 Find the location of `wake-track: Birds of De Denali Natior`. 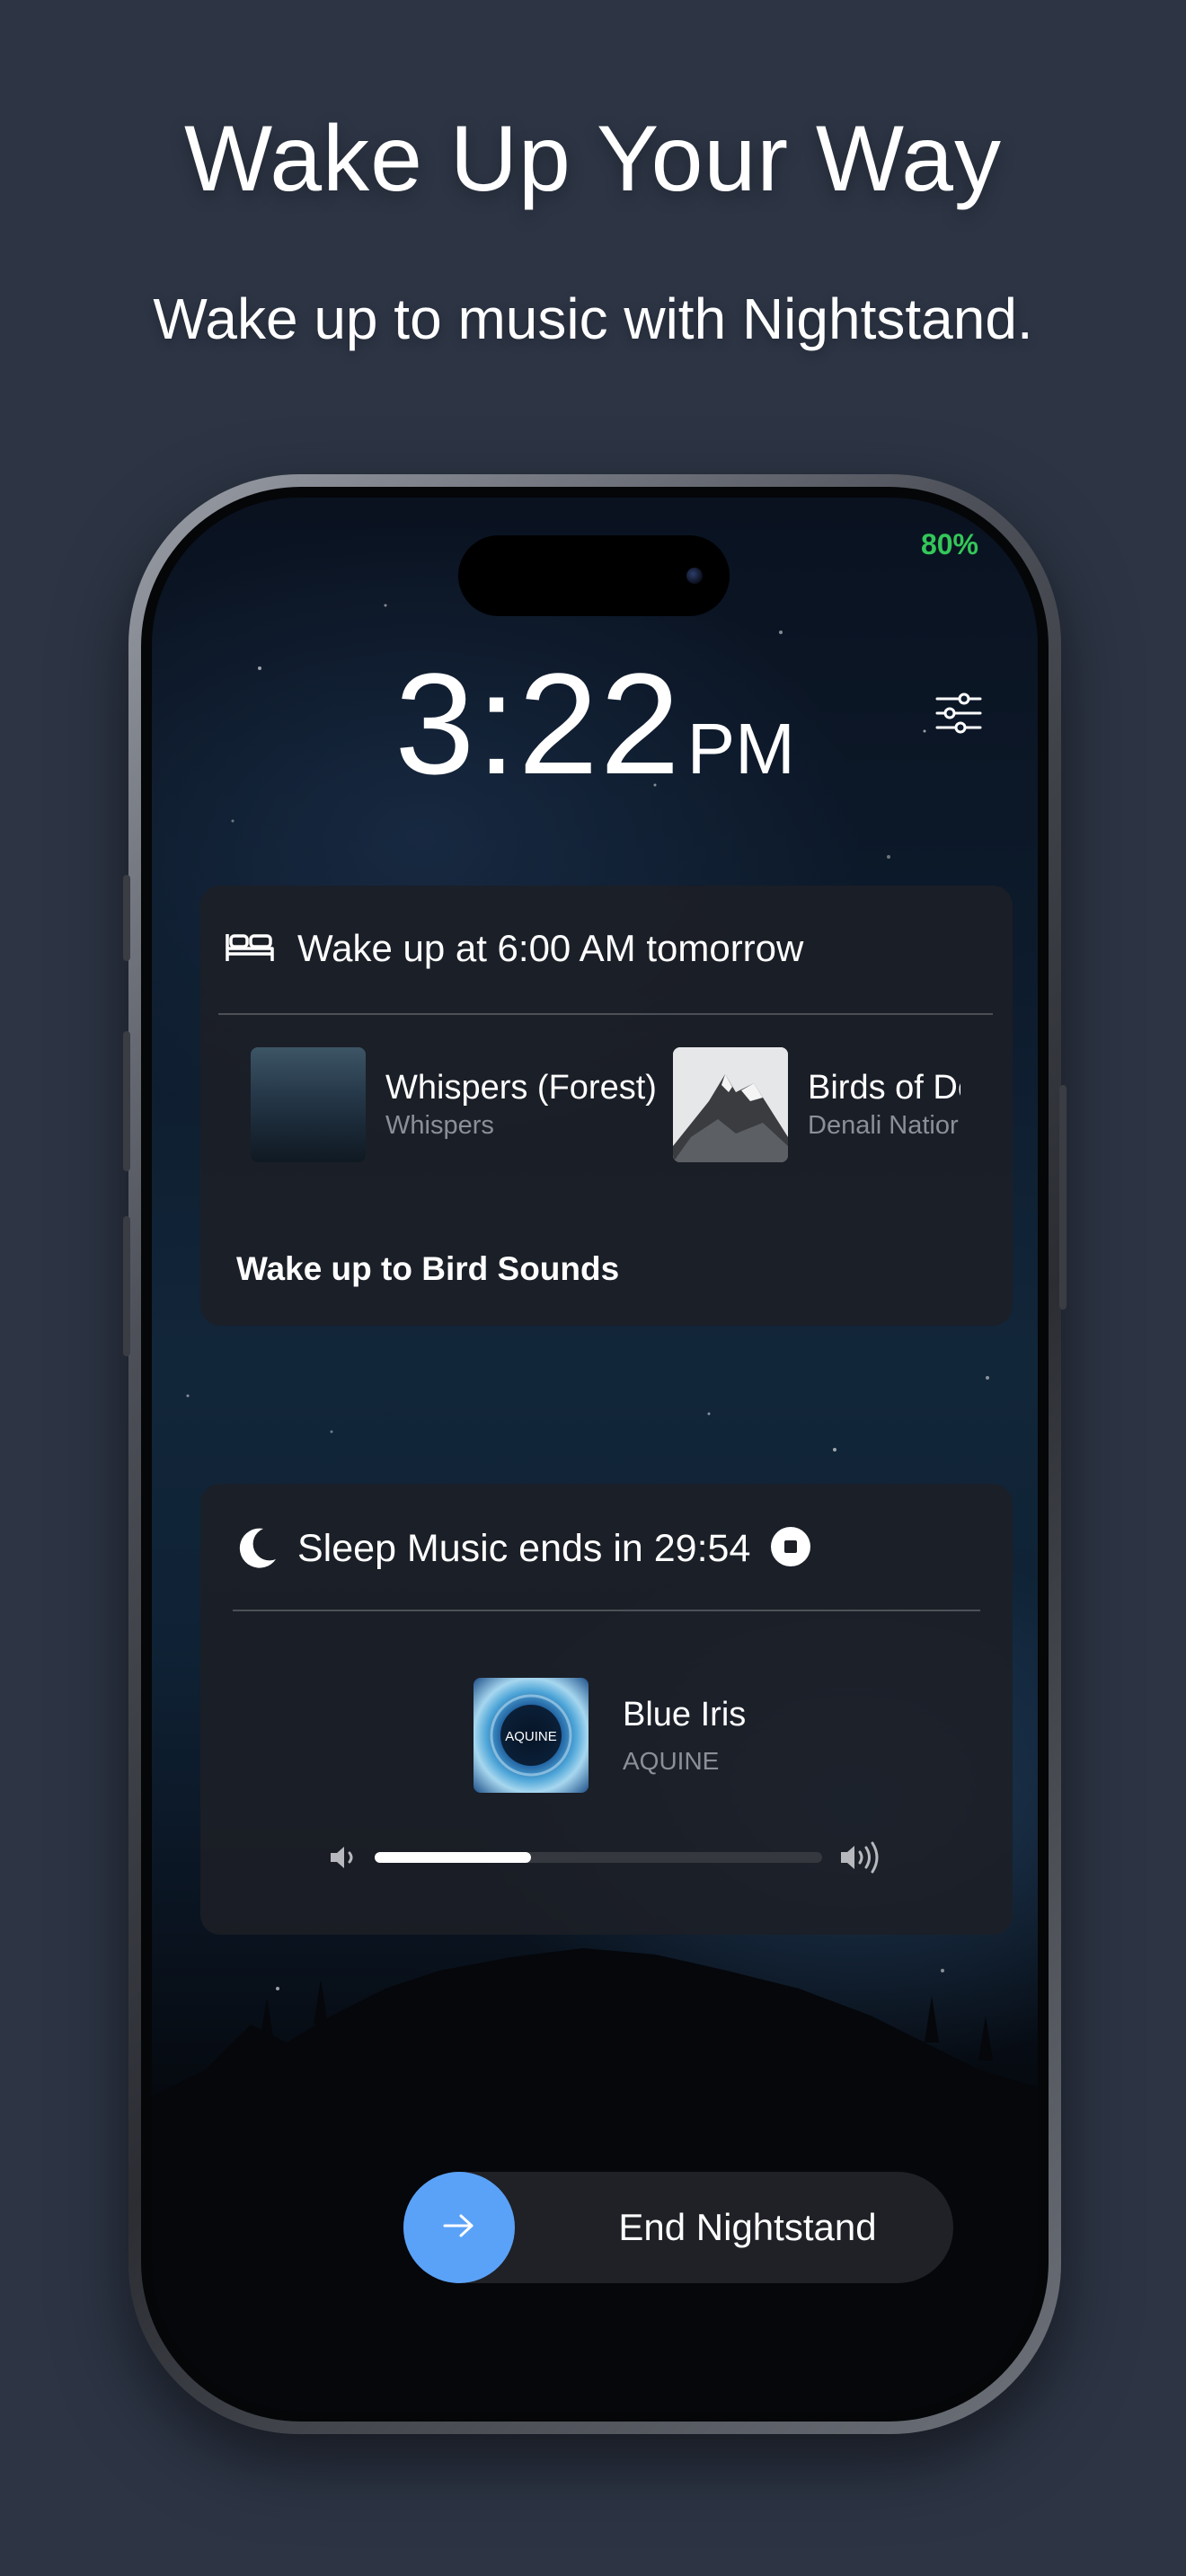

wake-track: Birds of De Denali Natior is located at coordinates (816, 1104).